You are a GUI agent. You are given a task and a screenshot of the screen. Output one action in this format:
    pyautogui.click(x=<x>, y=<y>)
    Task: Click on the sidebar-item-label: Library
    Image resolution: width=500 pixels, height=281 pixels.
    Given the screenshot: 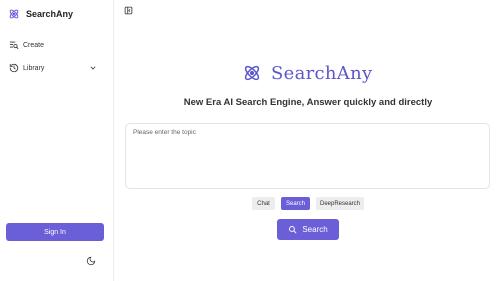 What is the action you would take?
    pyautogui.click(x=34, y=68)
    